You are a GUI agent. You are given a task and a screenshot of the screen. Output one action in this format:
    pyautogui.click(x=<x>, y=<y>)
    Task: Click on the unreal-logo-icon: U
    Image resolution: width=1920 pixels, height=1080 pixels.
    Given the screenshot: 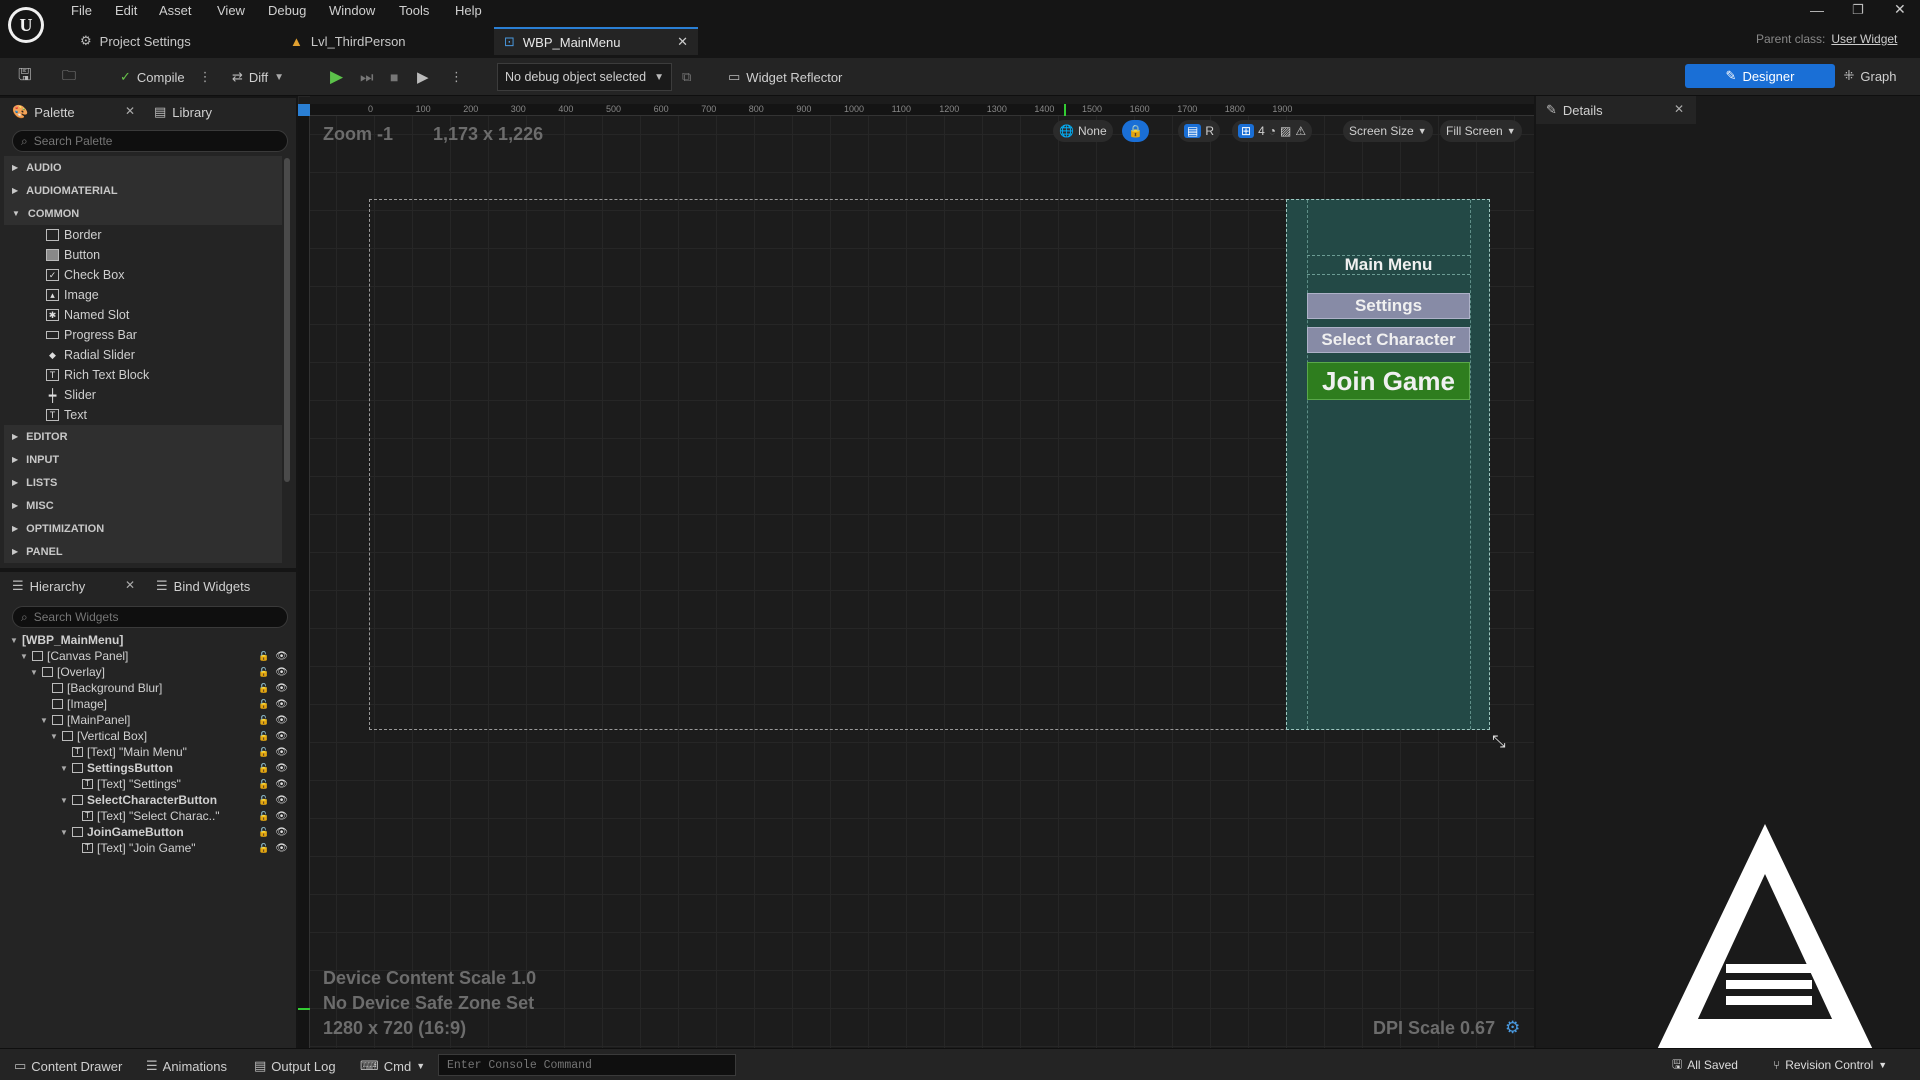 What is the action you would take?
    pyautogui.click(x=26, y=25)
    